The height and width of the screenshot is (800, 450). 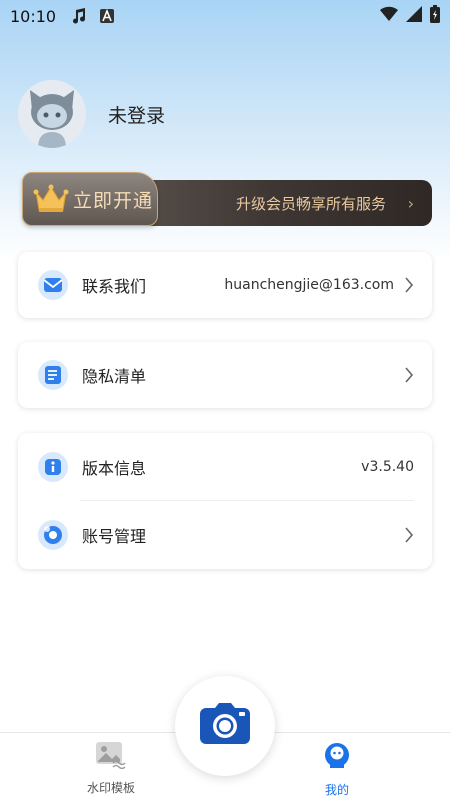 I want to click on cat-avatar-icon, so click(x=52, y=114).